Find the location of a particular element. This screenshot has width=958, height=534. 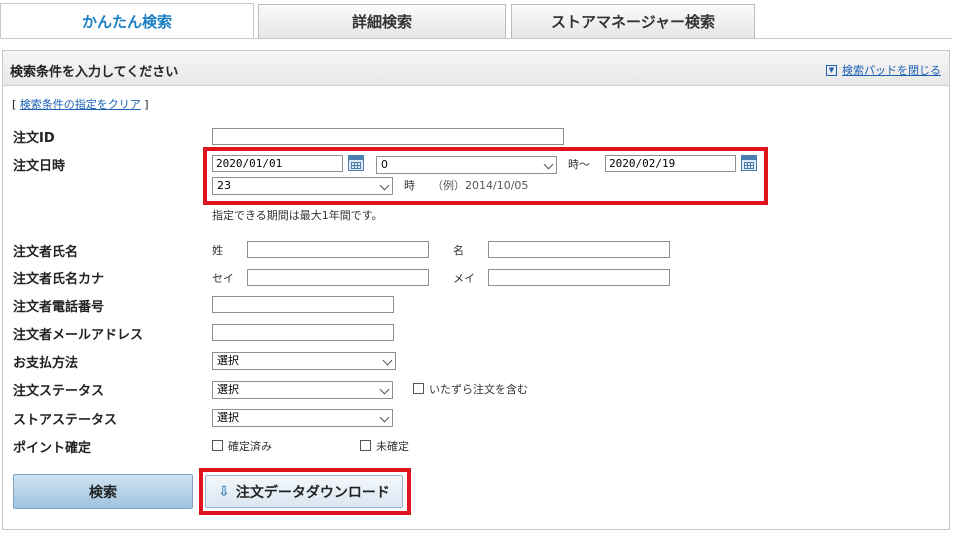

tab-label: 詳細検索 is located at coordinates (381, 22).